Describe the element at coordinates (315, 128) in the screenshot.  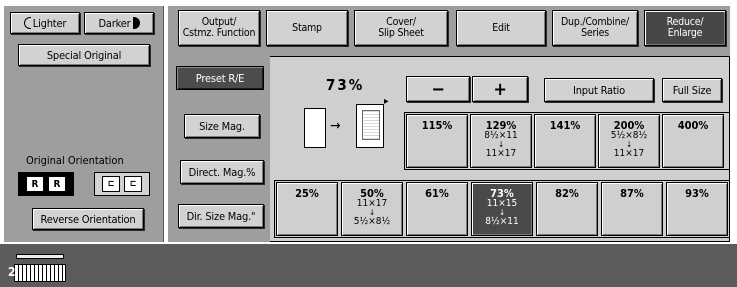
I see `original-paper-icon` at that location.